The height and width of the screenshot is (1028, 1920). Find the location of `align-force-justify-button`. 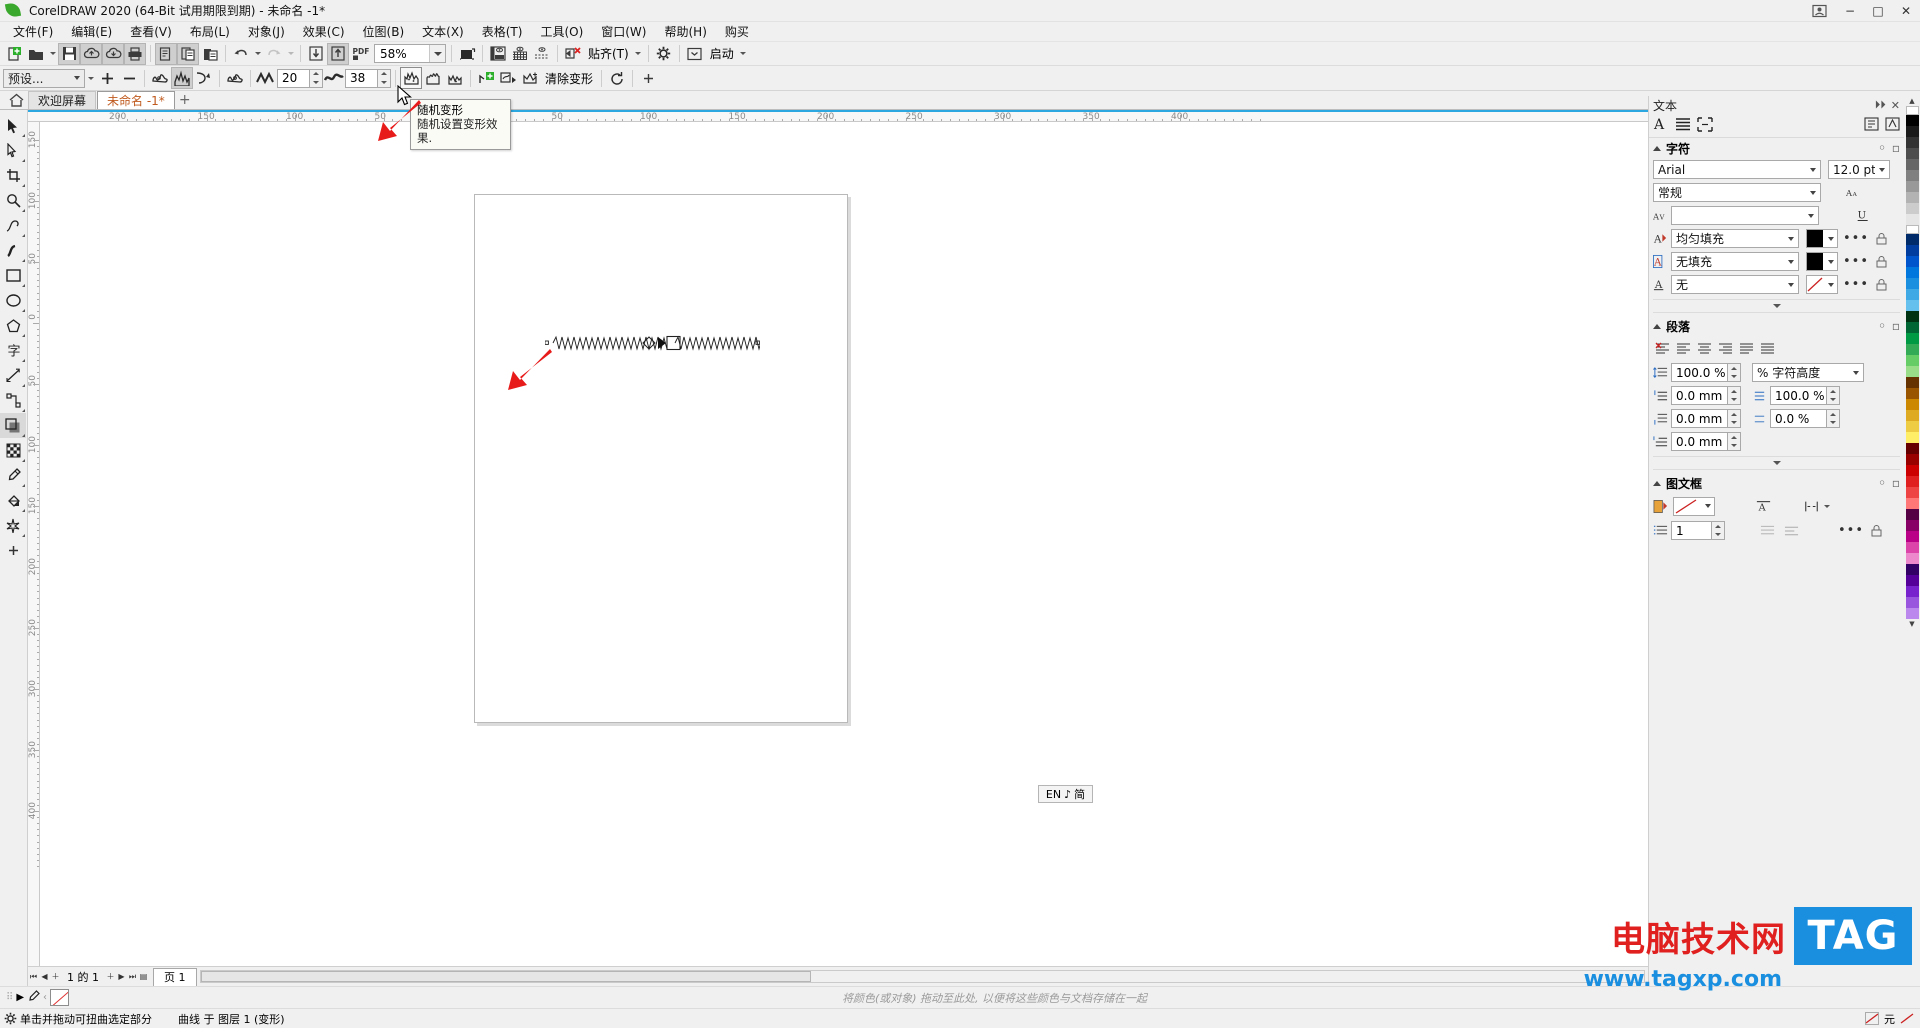

align-force-justify-button is located at coordinates (1767, 348).